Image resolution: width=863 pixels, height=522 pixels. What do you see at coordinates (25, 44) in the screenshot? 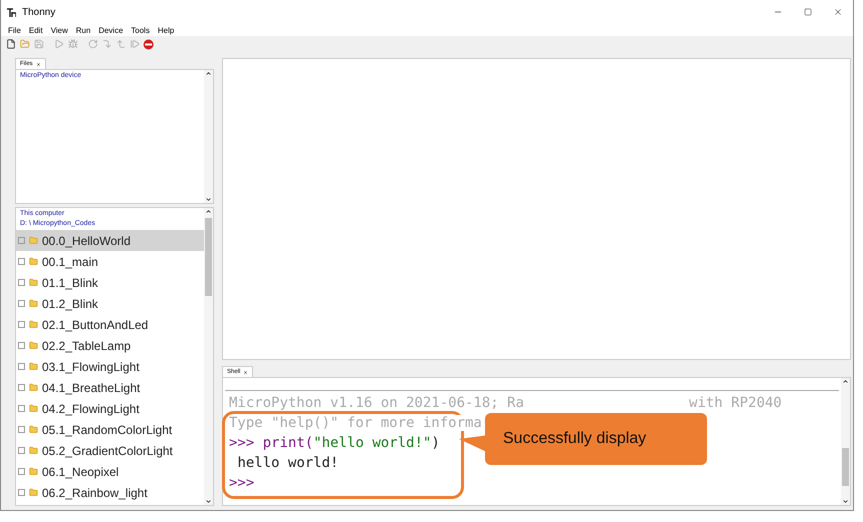
I see `open-icon` at bounding box center [25, 44].